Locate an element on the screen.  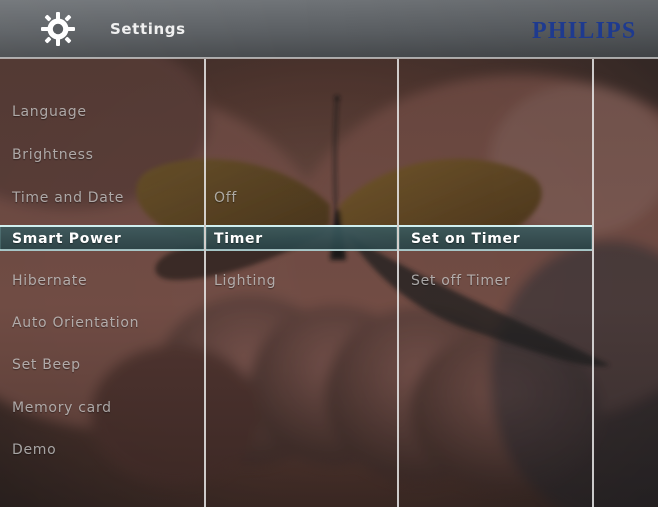
menu-item-set-beep: Set Beep is located at coordinates (46, 365).